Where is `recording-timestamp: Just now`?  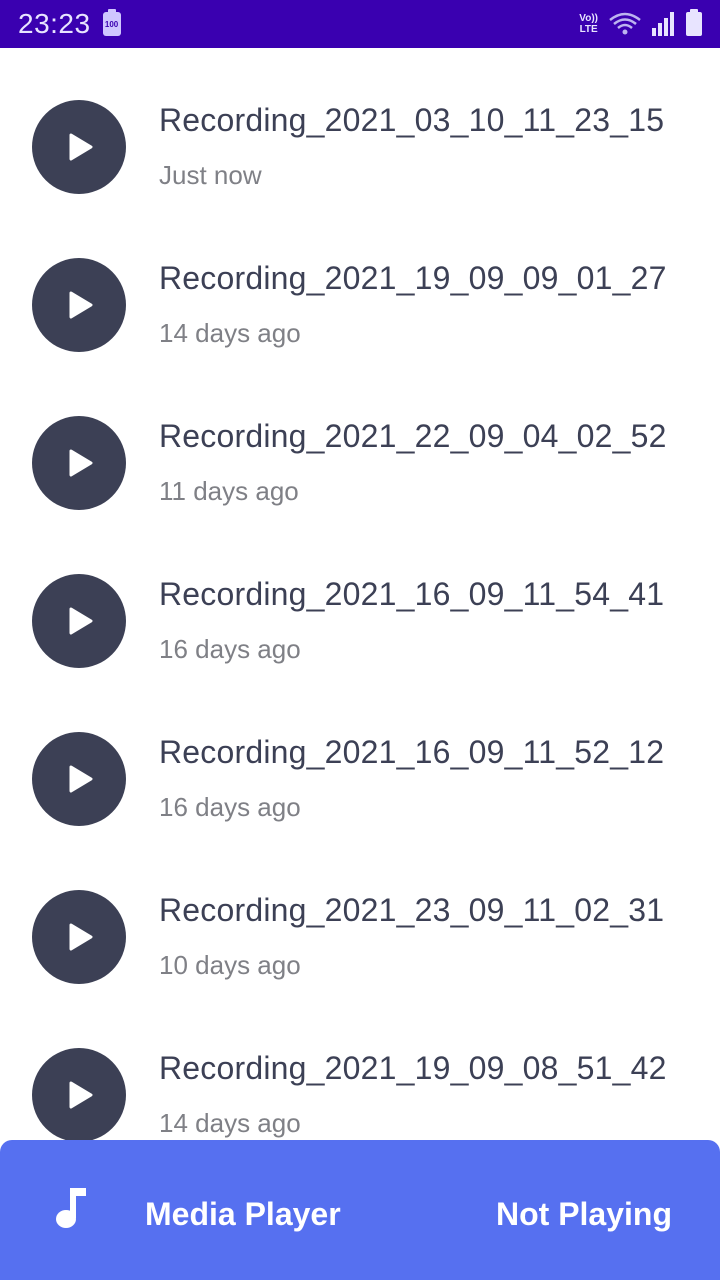 recording-timestamp: Just now is located at coordinates (210, 175).